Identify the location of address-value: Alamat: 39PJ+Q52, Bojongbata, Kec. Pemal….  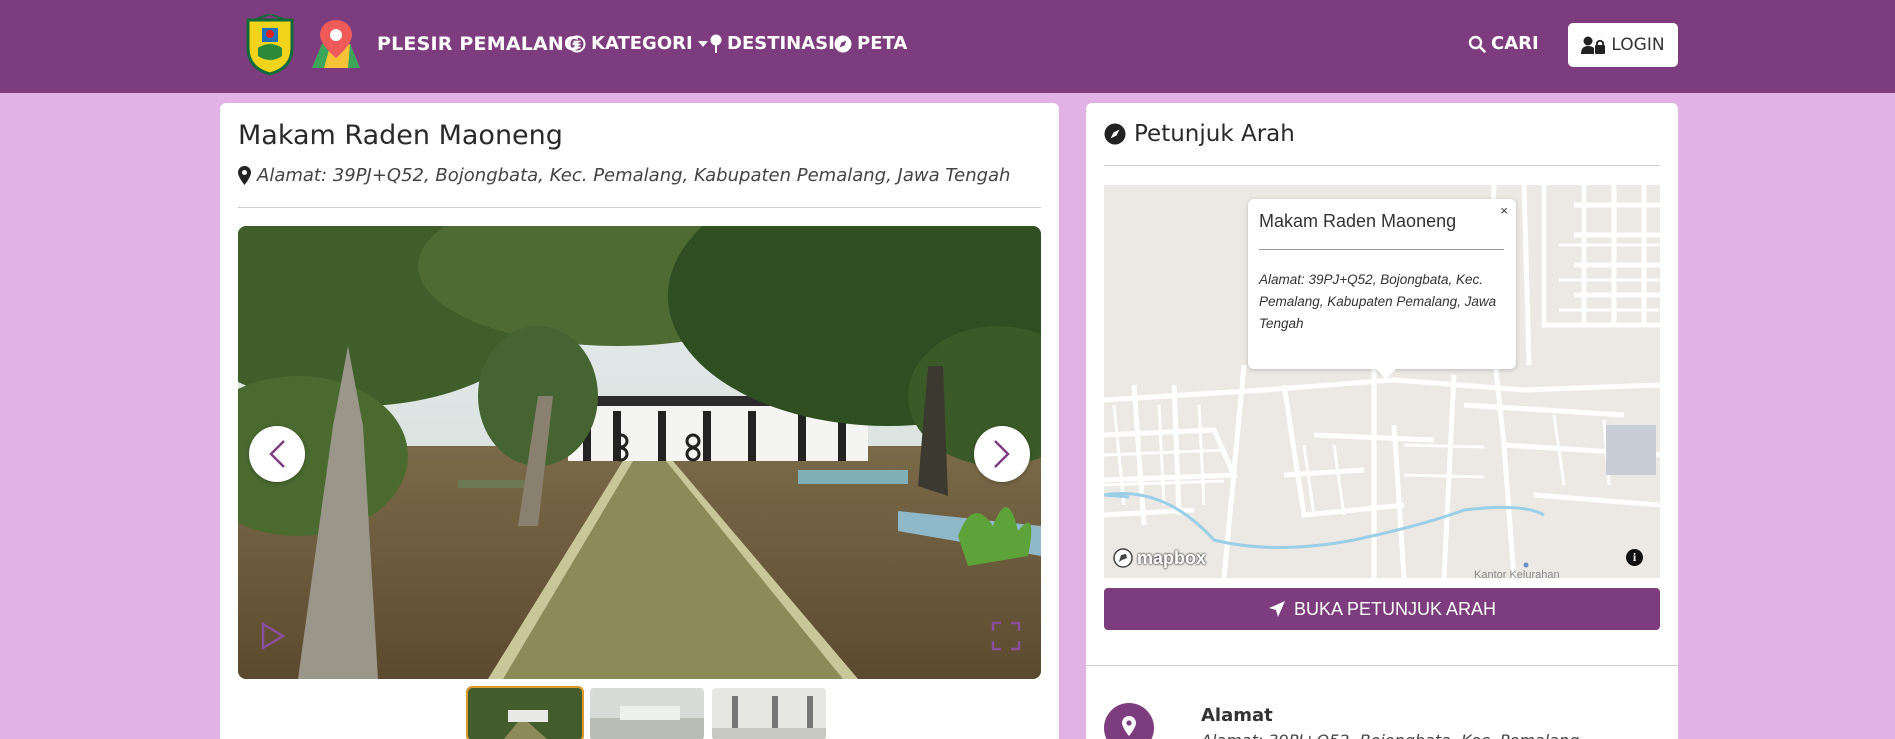
(1390, 735).